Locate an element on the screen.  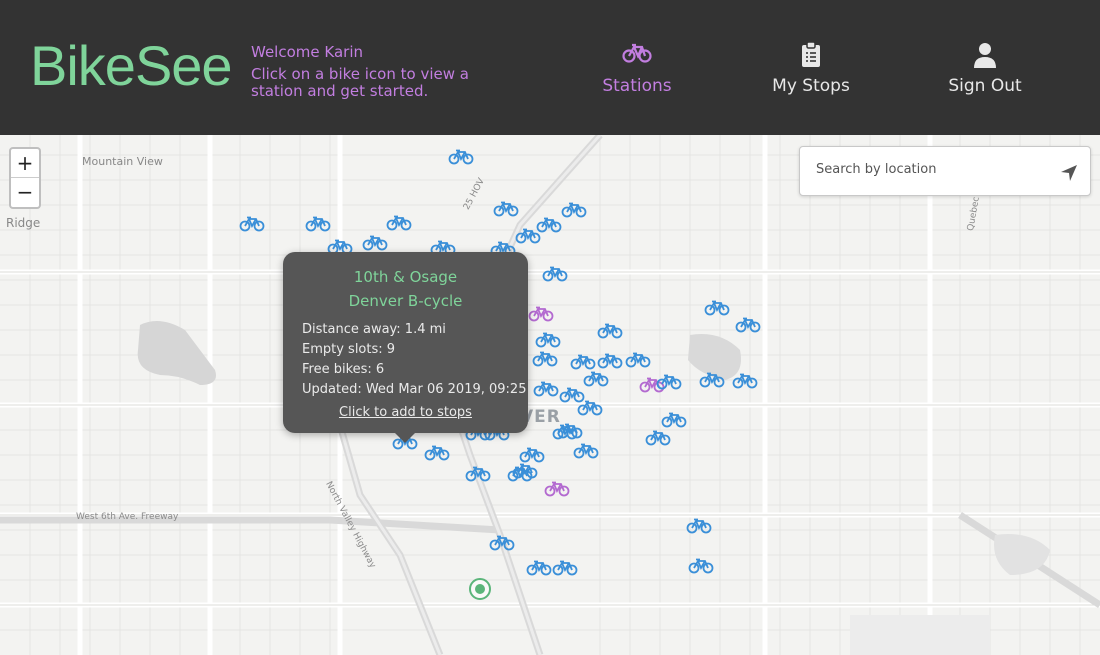
zoom-in-button: + is located at coordinates (25, 163).